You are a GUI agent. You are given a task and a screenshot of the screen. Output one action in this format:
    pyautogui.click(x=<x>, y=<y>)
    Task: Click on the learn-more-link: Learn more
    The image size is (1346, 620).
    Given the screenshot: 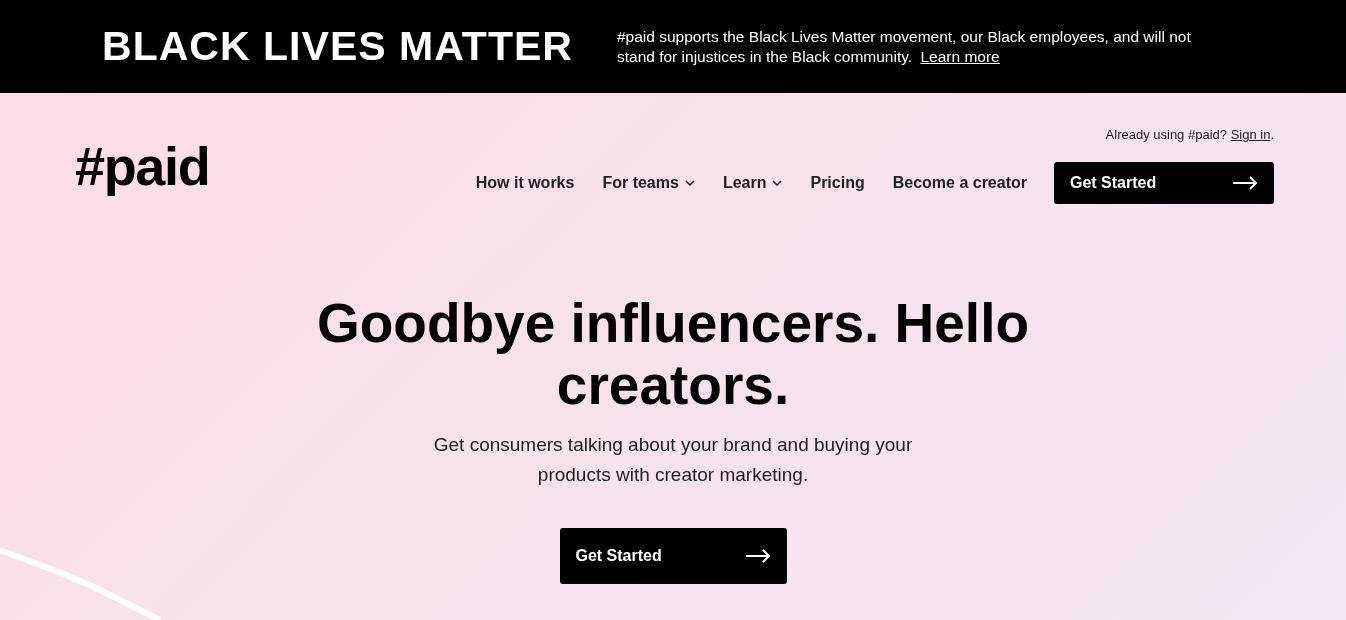 What is the action you would take?
    pyautogui.click(x=960, y=56)
    